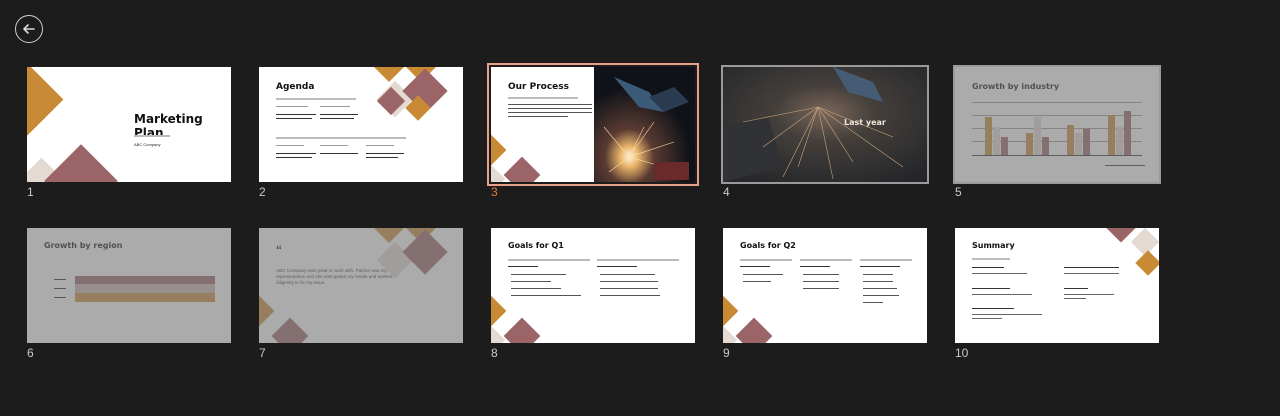 The image size is (1280, 416). Describe the element at coordinates (279, 250) in the screenshot. I see `quote-mark: “` at that location.